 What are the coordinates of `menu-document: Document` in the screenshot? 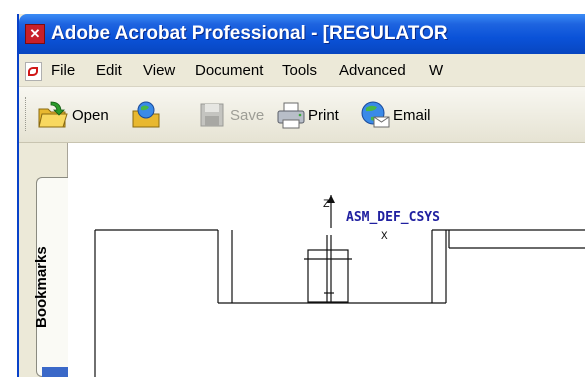 It's located at (229, 70).